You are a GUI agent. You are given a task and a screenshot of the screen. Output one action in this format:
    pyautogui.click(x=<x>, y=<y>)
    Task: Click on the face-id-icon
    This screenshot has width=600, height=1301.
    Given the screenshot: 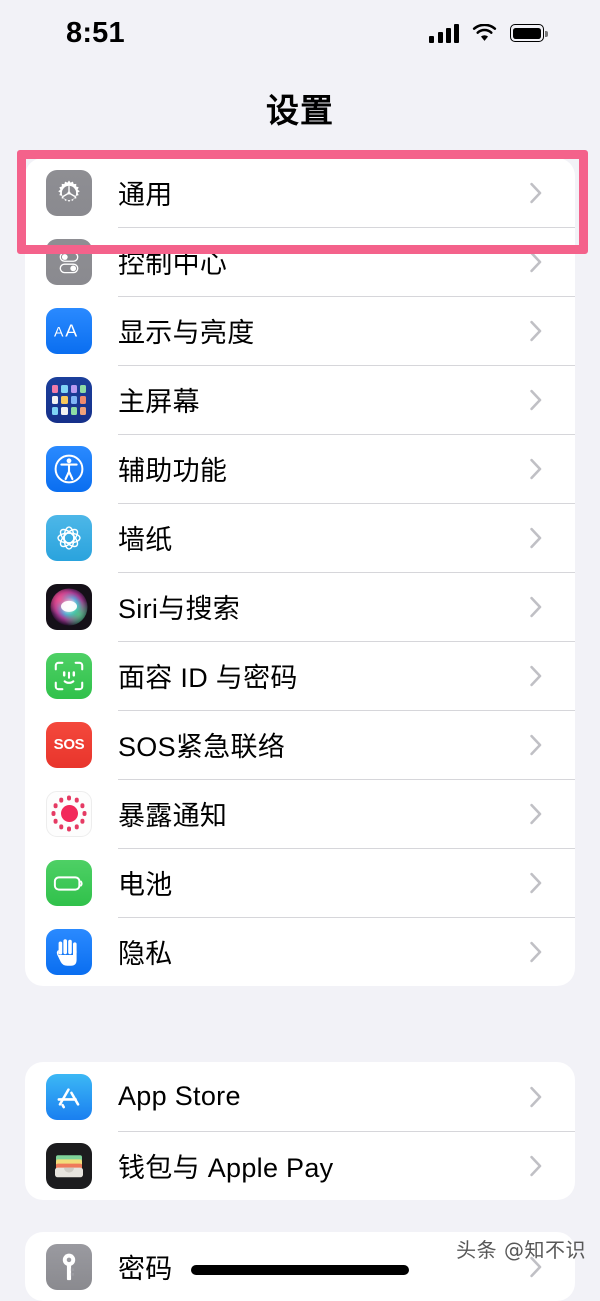 What is the action you would take?
    pyautogui.click(x=69, y=675)
    